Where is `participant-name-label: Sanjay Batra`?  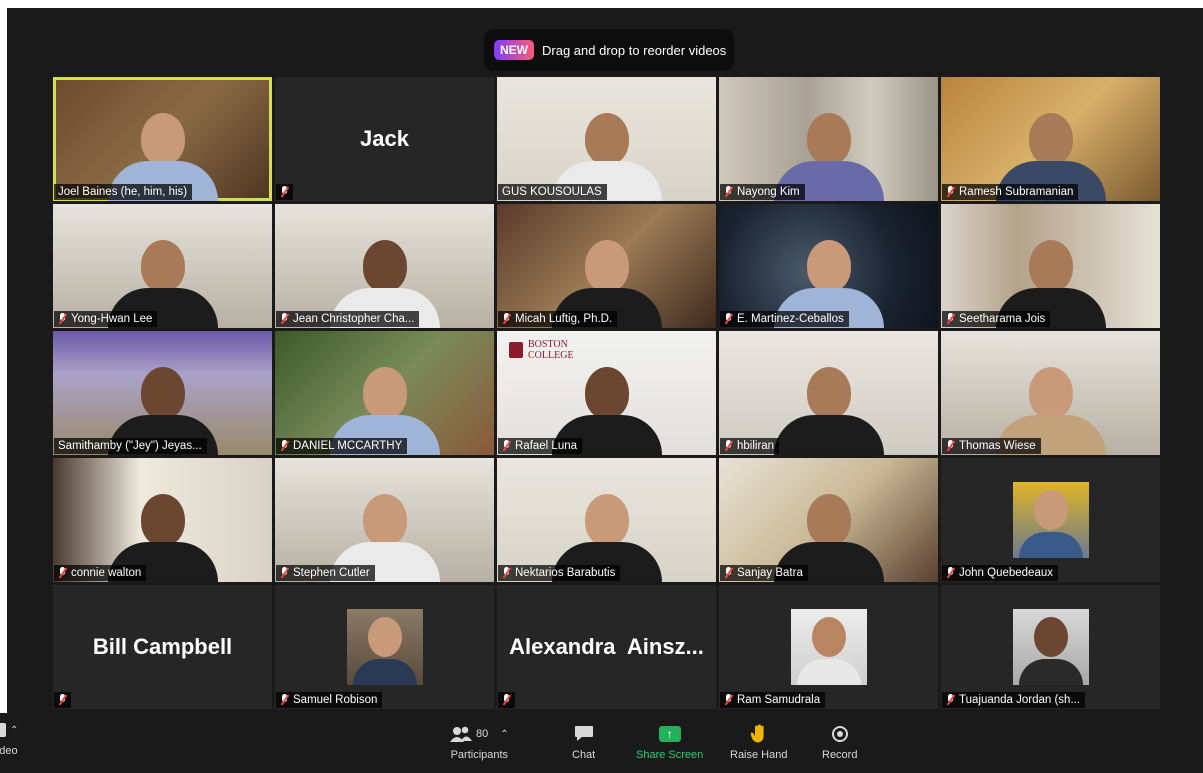
participant-name-label: Sanjay Batra is located at coordinates (764, 573).